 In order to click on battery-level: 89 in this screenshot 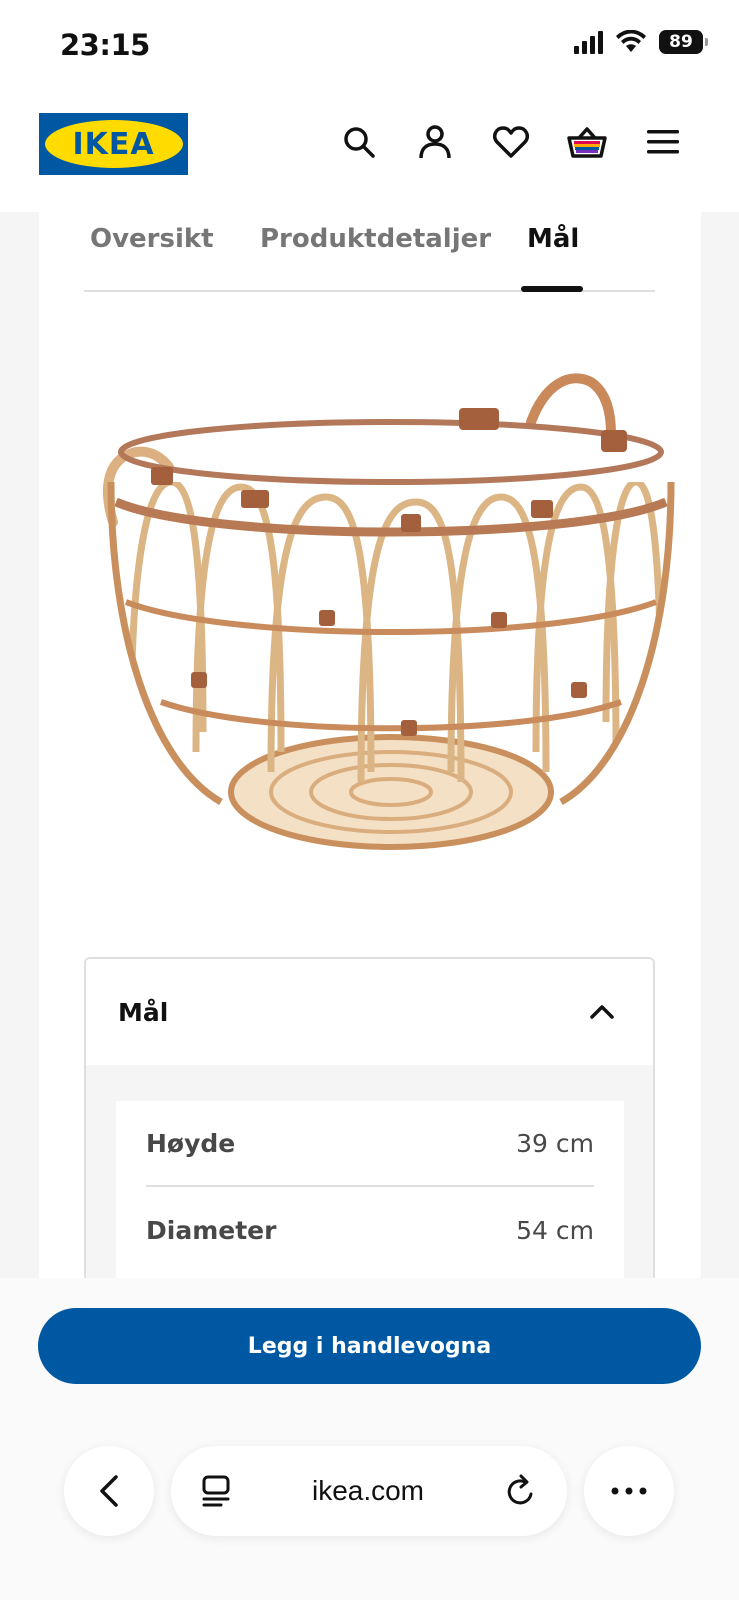, I will do `click(681, 42)`.